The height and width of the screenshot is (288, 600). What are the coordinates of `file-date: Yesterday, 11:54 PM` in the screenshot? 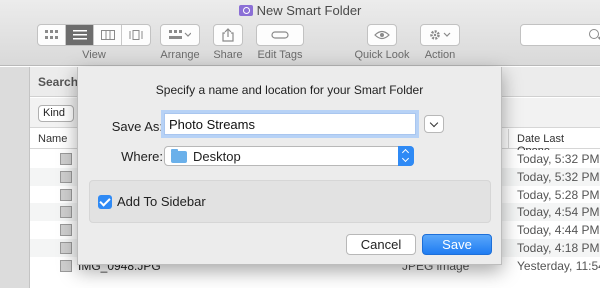 It's located at (558, 265).